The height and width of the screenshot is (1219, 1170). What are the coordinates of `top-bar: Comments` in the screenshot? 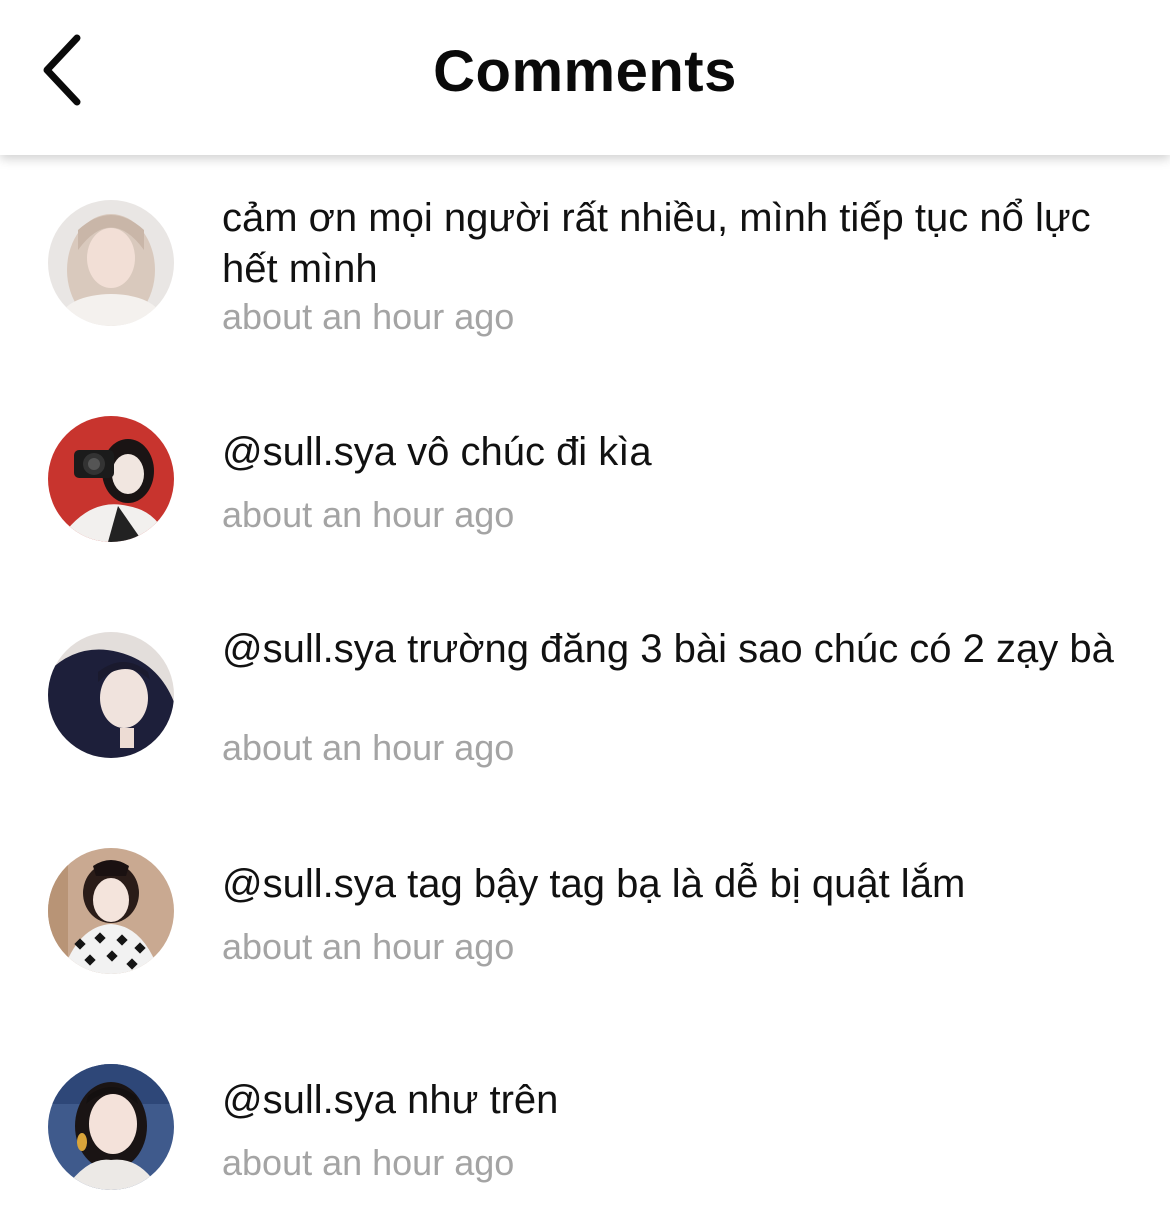 It's located at (585, 77).